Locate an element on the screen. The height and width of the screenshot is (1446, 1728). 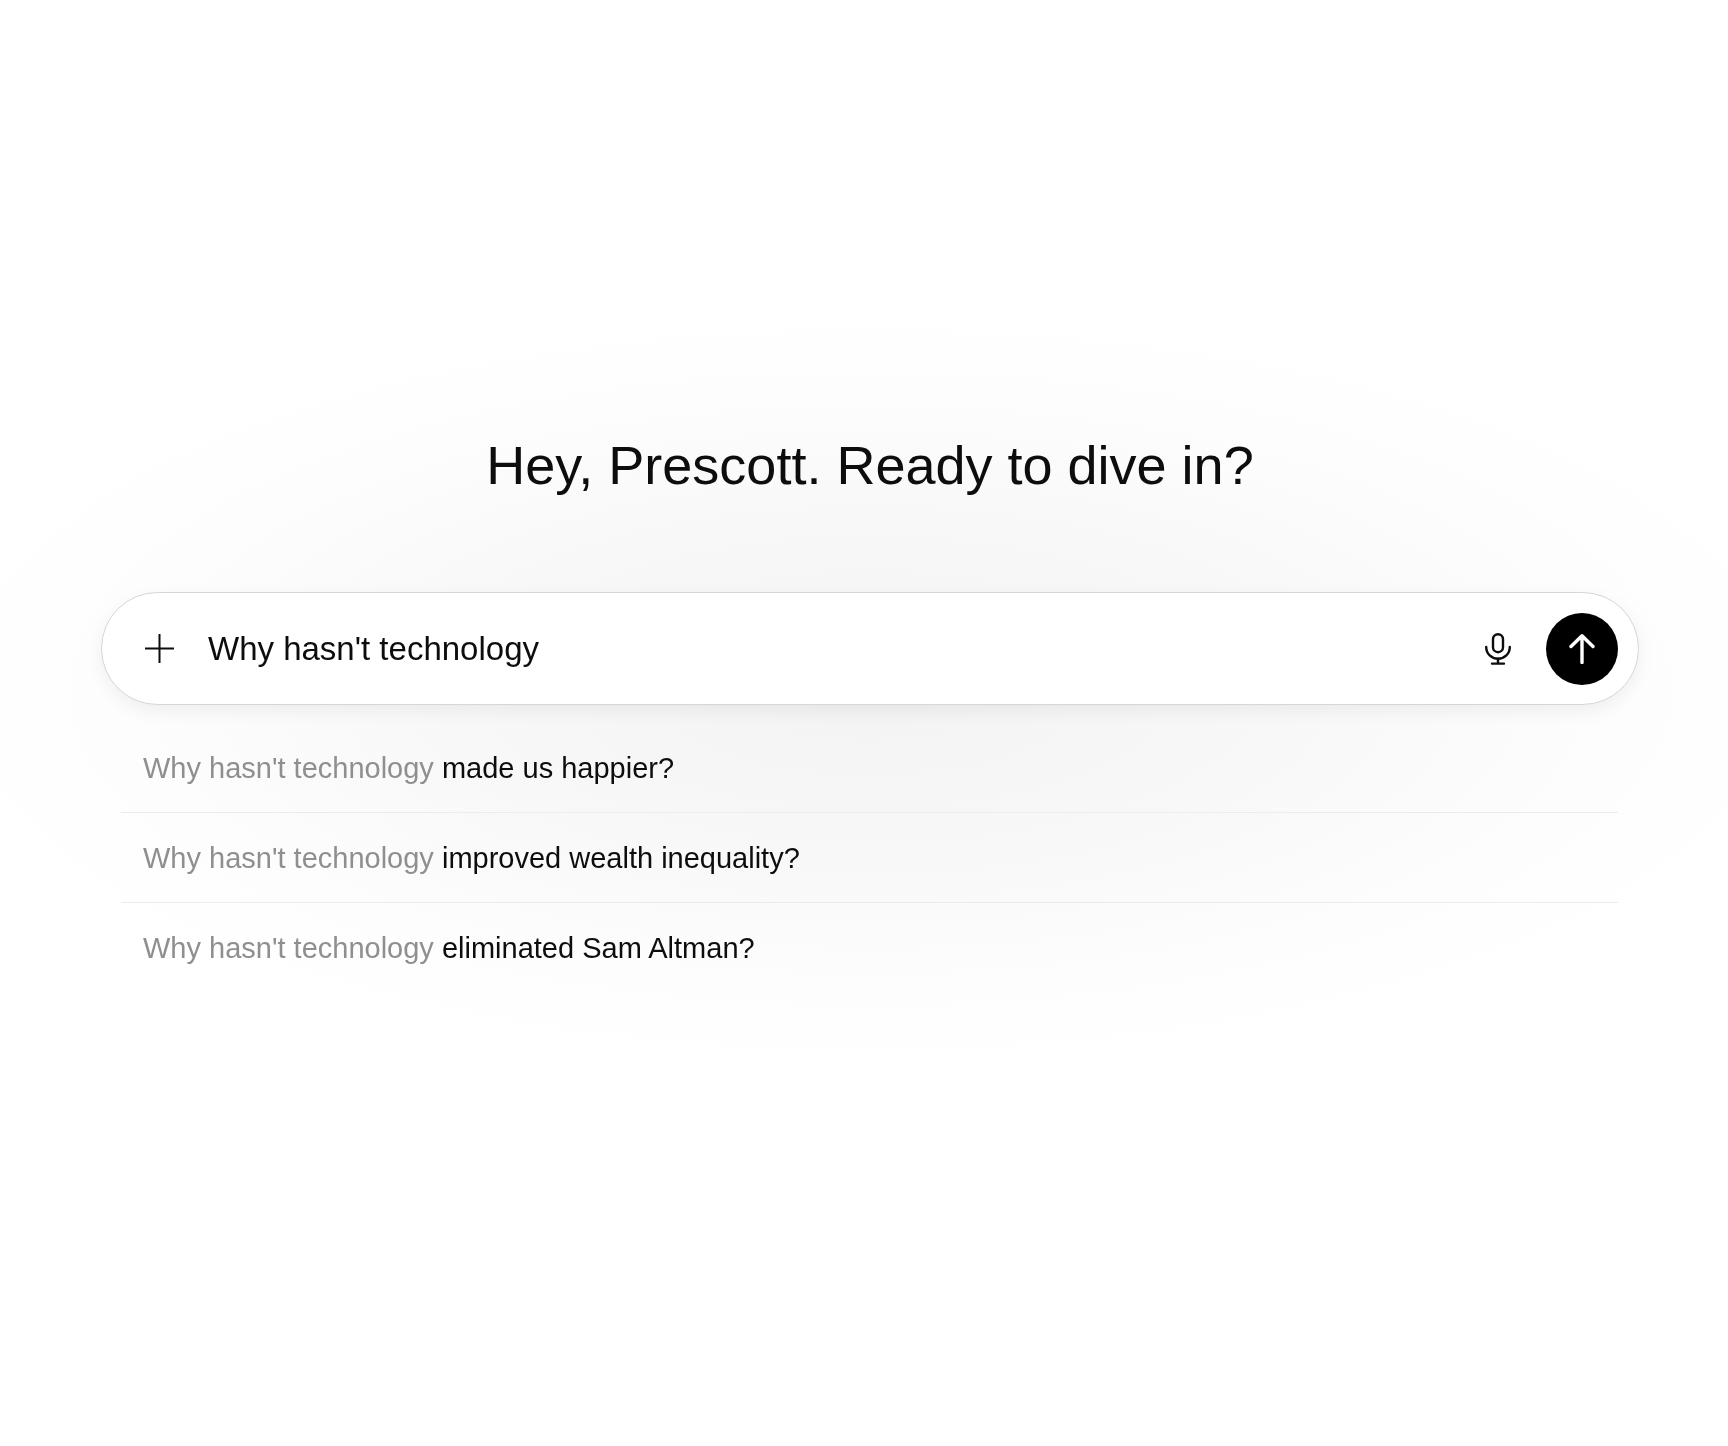
message-composer: Why hasn't technology is located at coordinates (870, 648).